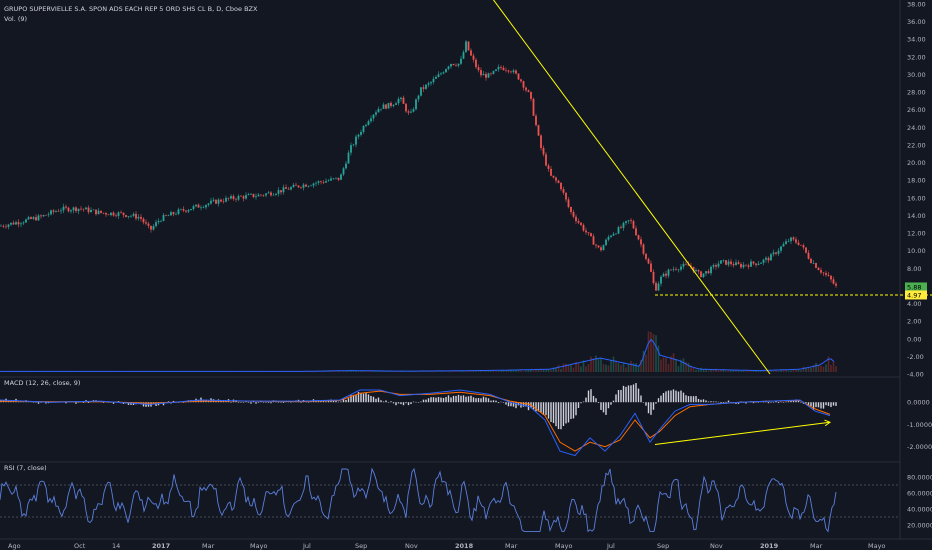  Describe the element at coordinates (916, 57) in the screenshot. I see `price-tick-label: 32.00` at that location.